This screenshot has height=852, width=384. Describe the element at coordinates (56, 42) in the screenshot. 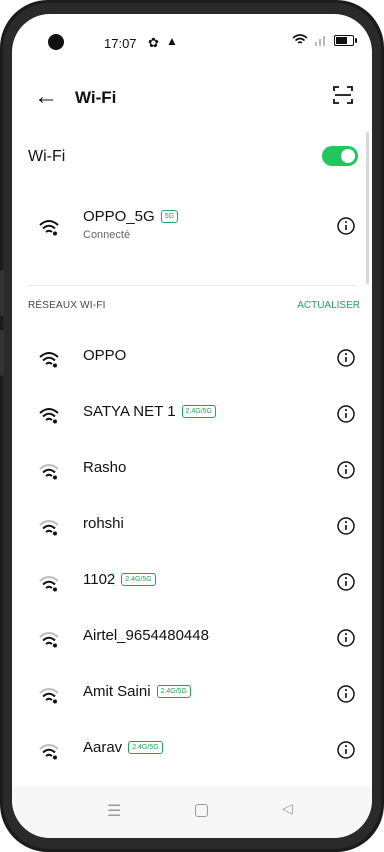

I see `front-camera` at that location.